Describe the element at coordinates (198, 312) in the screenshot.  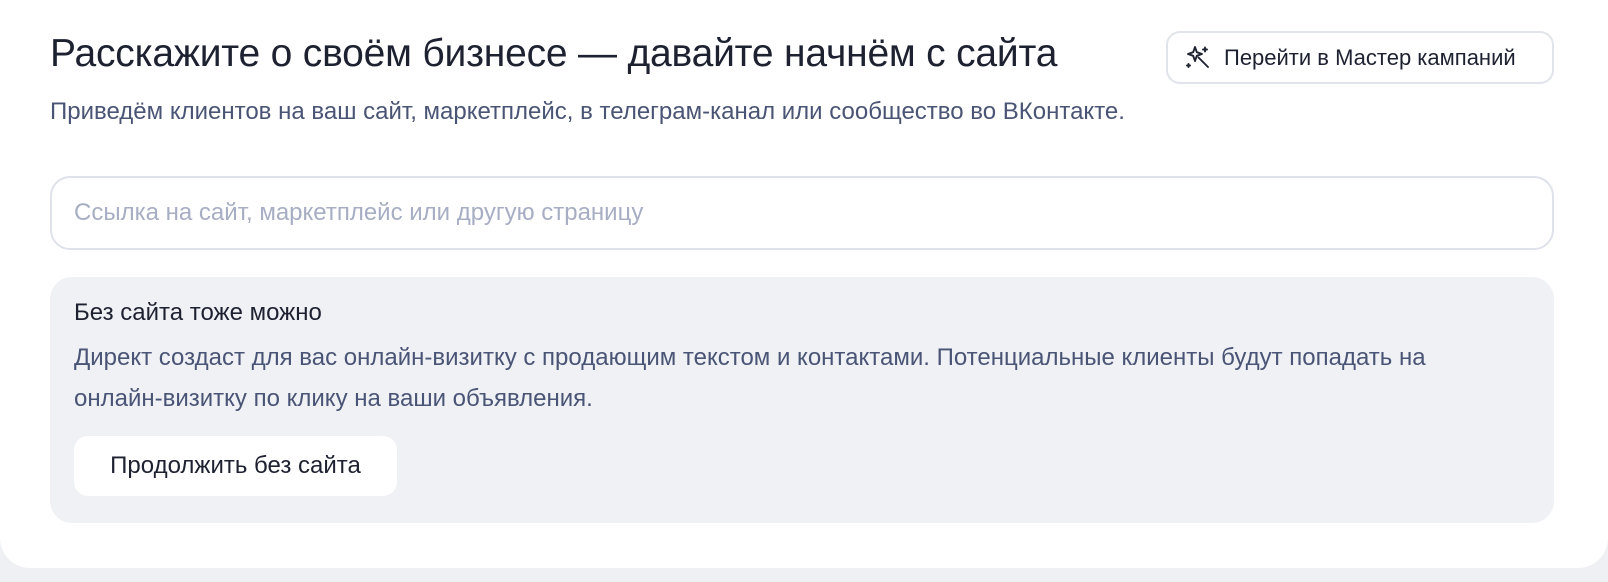
I see `no-site-title: Без сайта тоже можно` at that location.